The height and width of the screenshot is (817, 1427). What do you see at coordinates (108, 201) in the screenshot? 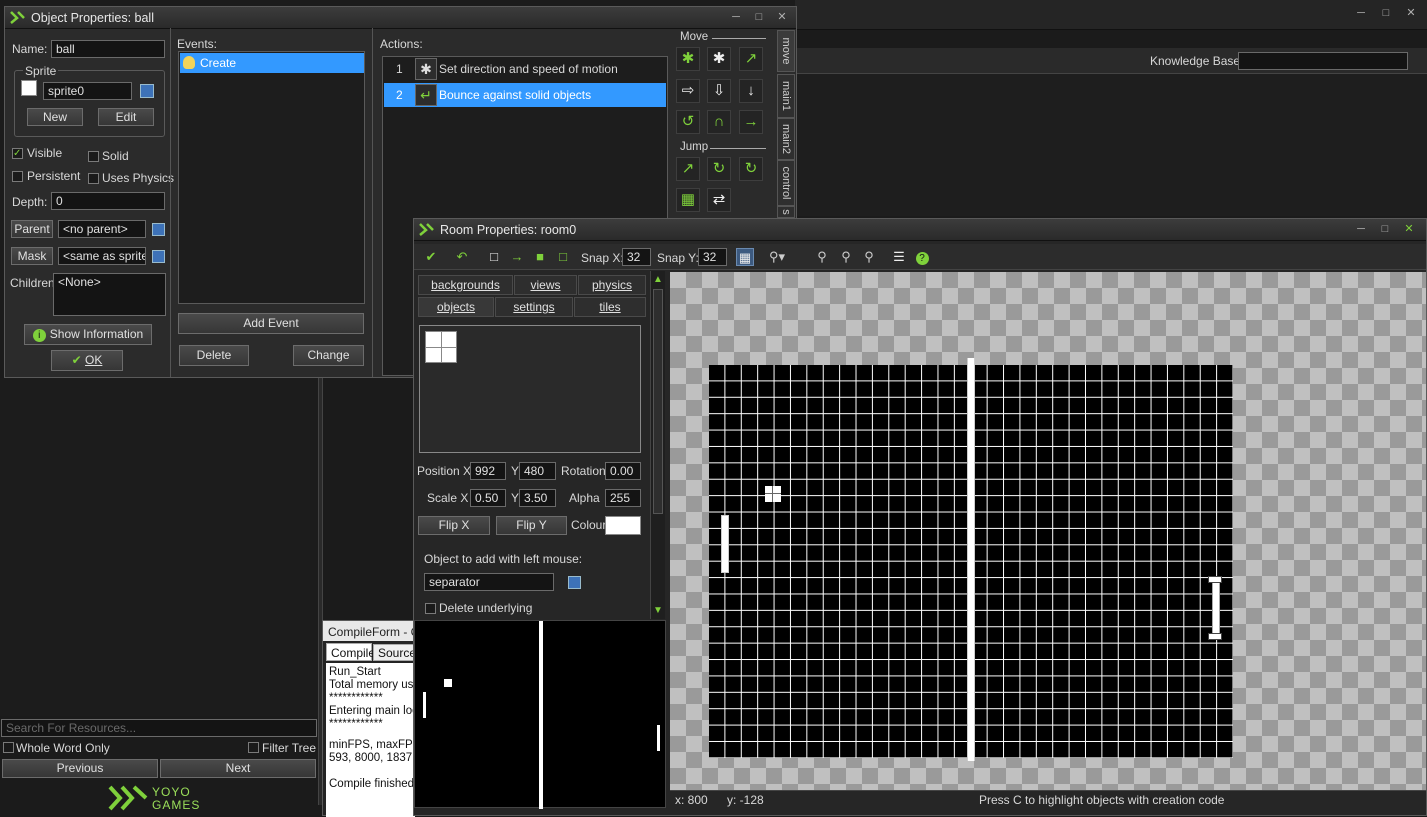
I see `depth-input: 0` at bounding box center [108, 201].